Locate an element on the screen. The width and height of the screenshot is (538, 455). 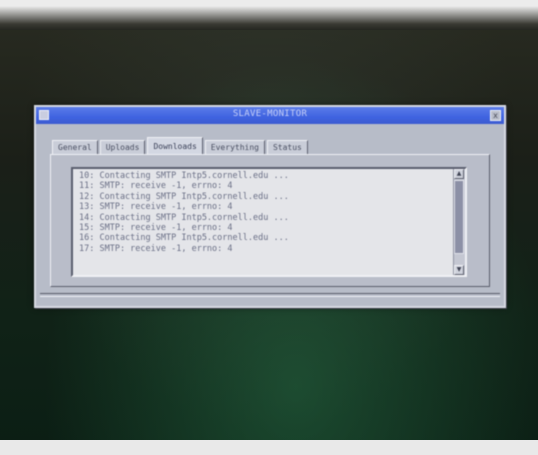
window-title: SLAVE-MONITOR is located at coordinates (270, 114).